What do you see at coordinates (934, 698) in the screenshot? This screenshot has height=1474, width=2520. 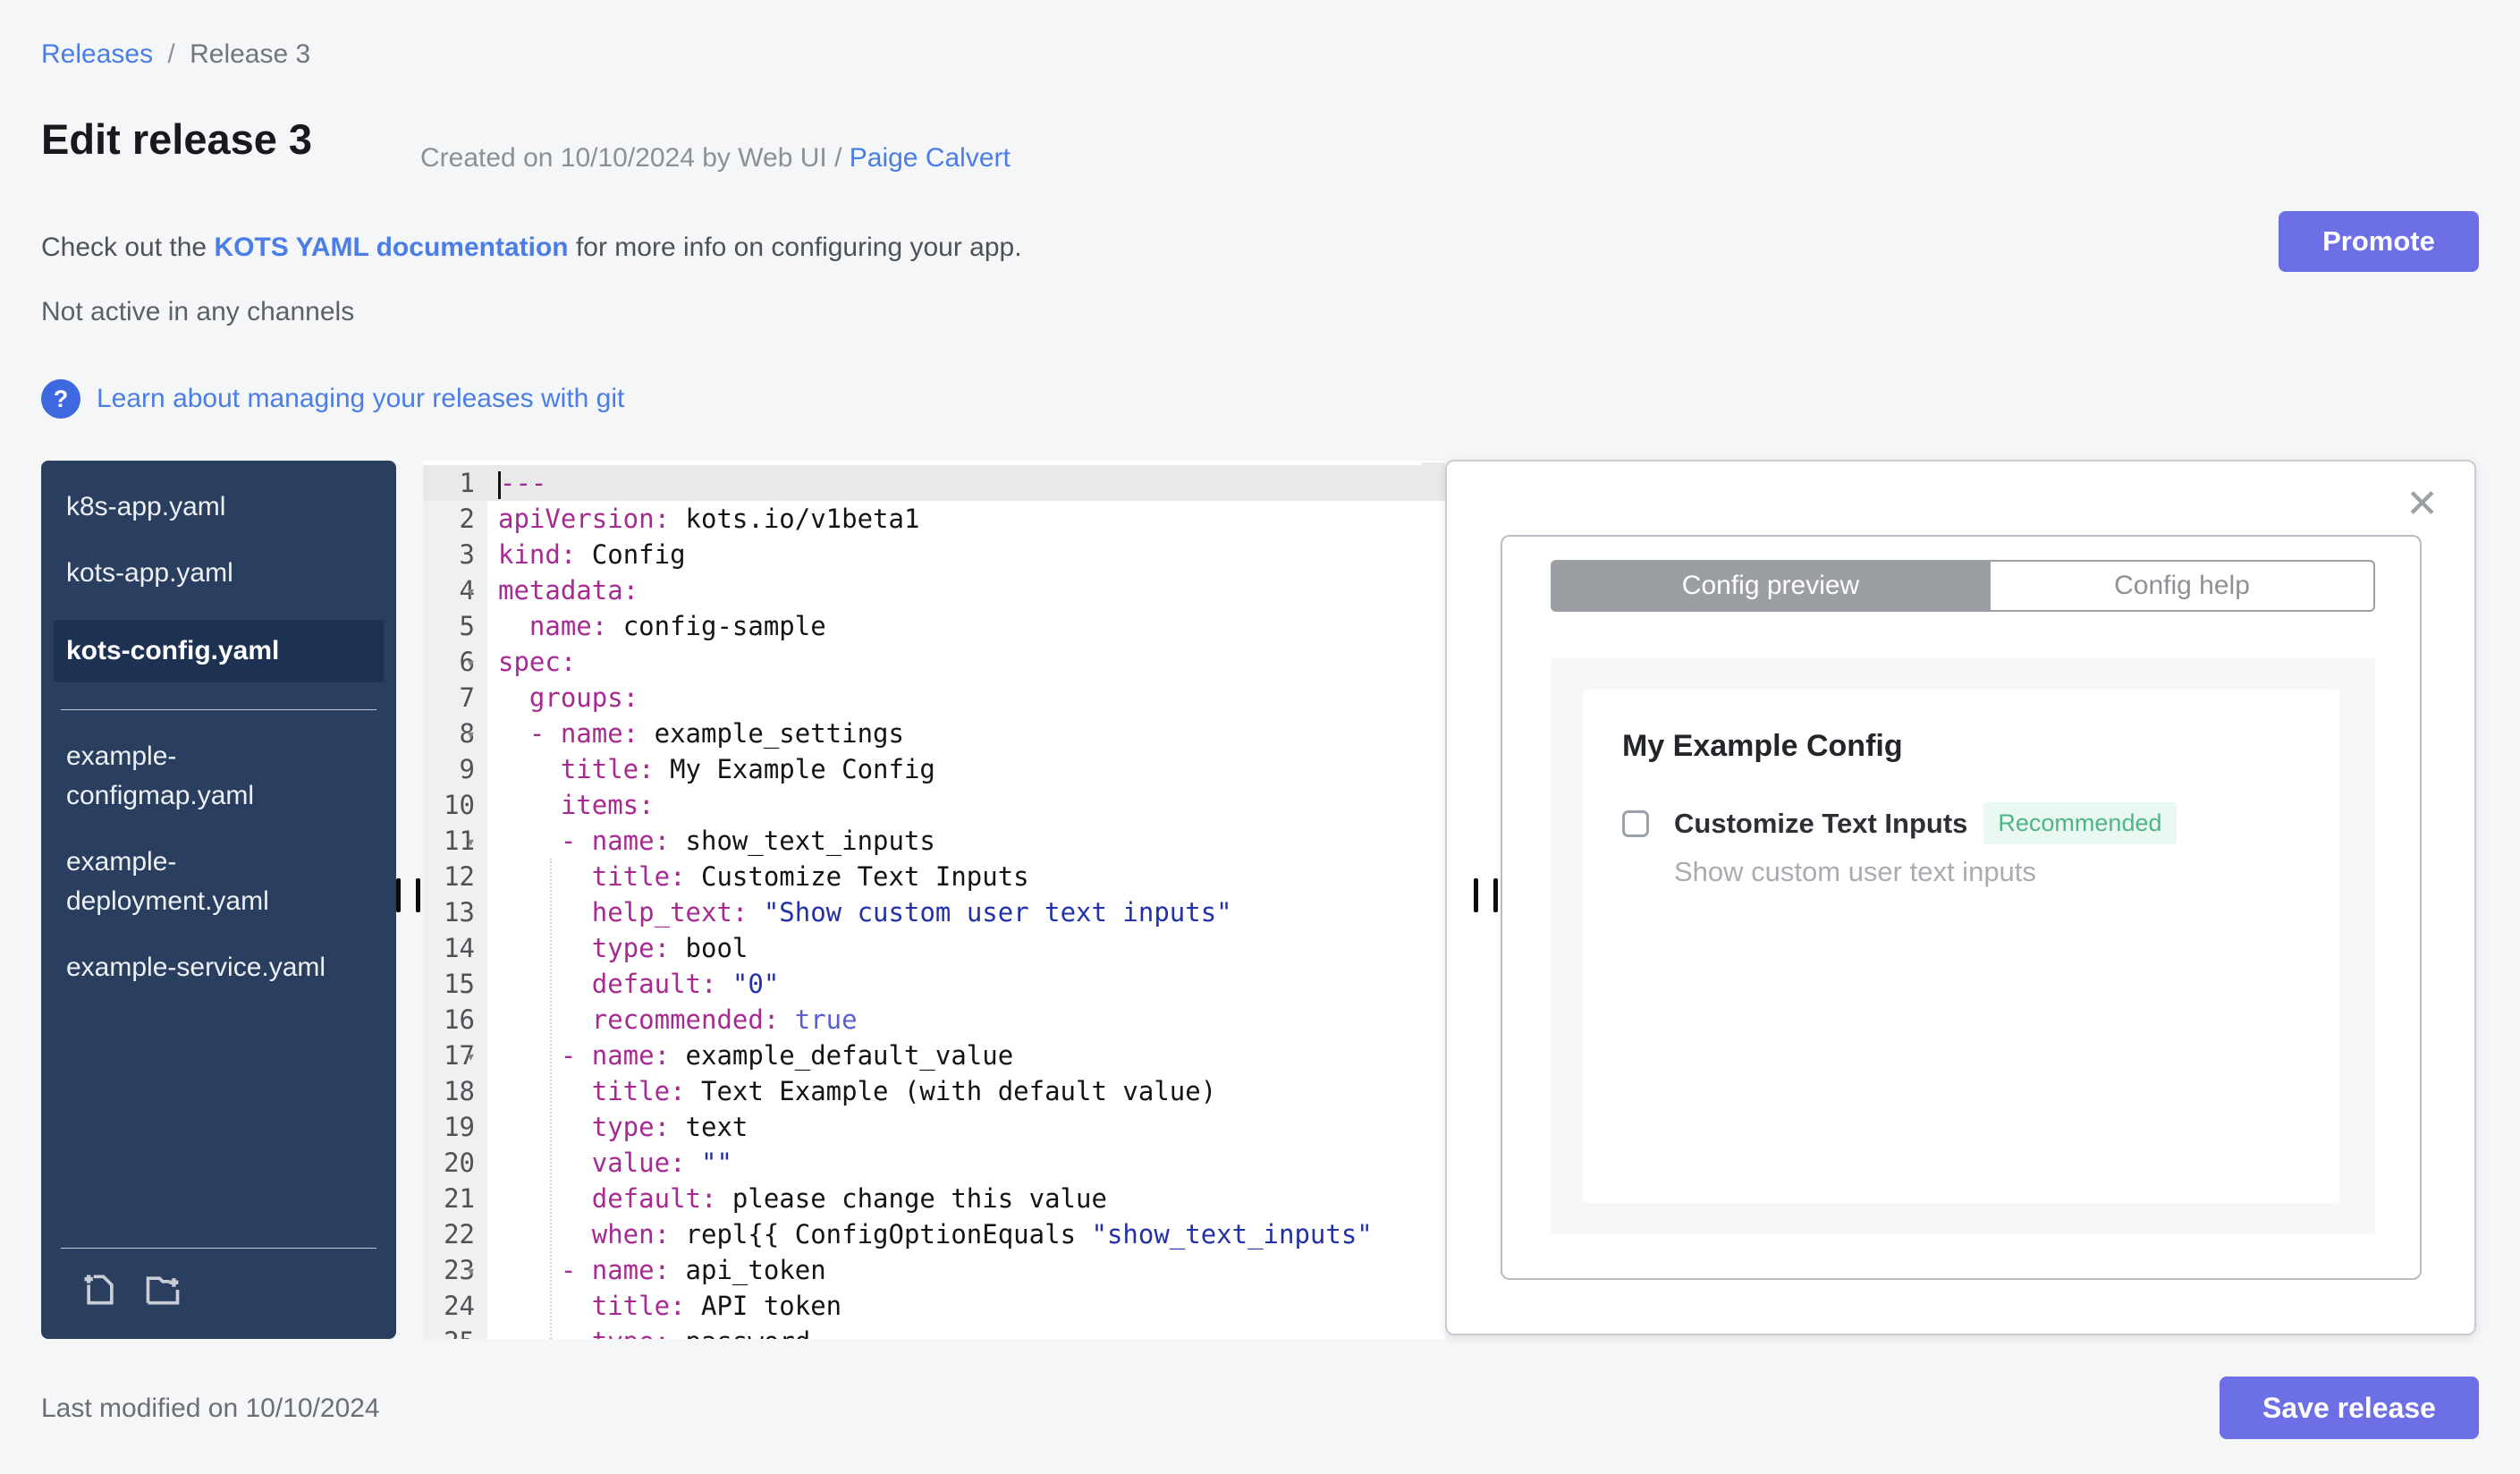 I see `editor-line-7: 7 groups:` at bounding box center [934, 698].